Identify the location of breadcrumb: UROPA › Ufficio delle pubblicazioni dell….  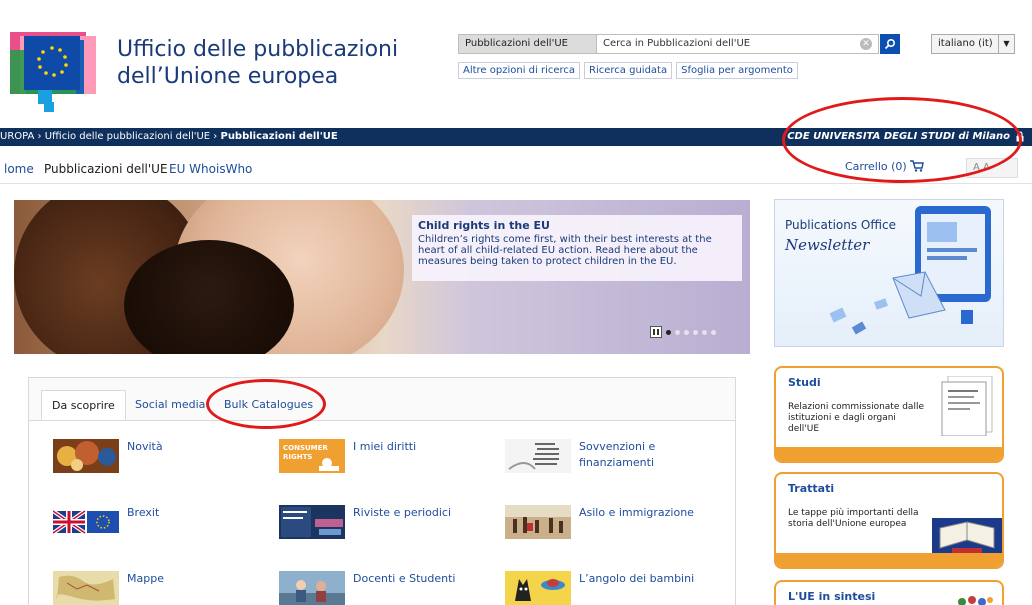
(516, 137).